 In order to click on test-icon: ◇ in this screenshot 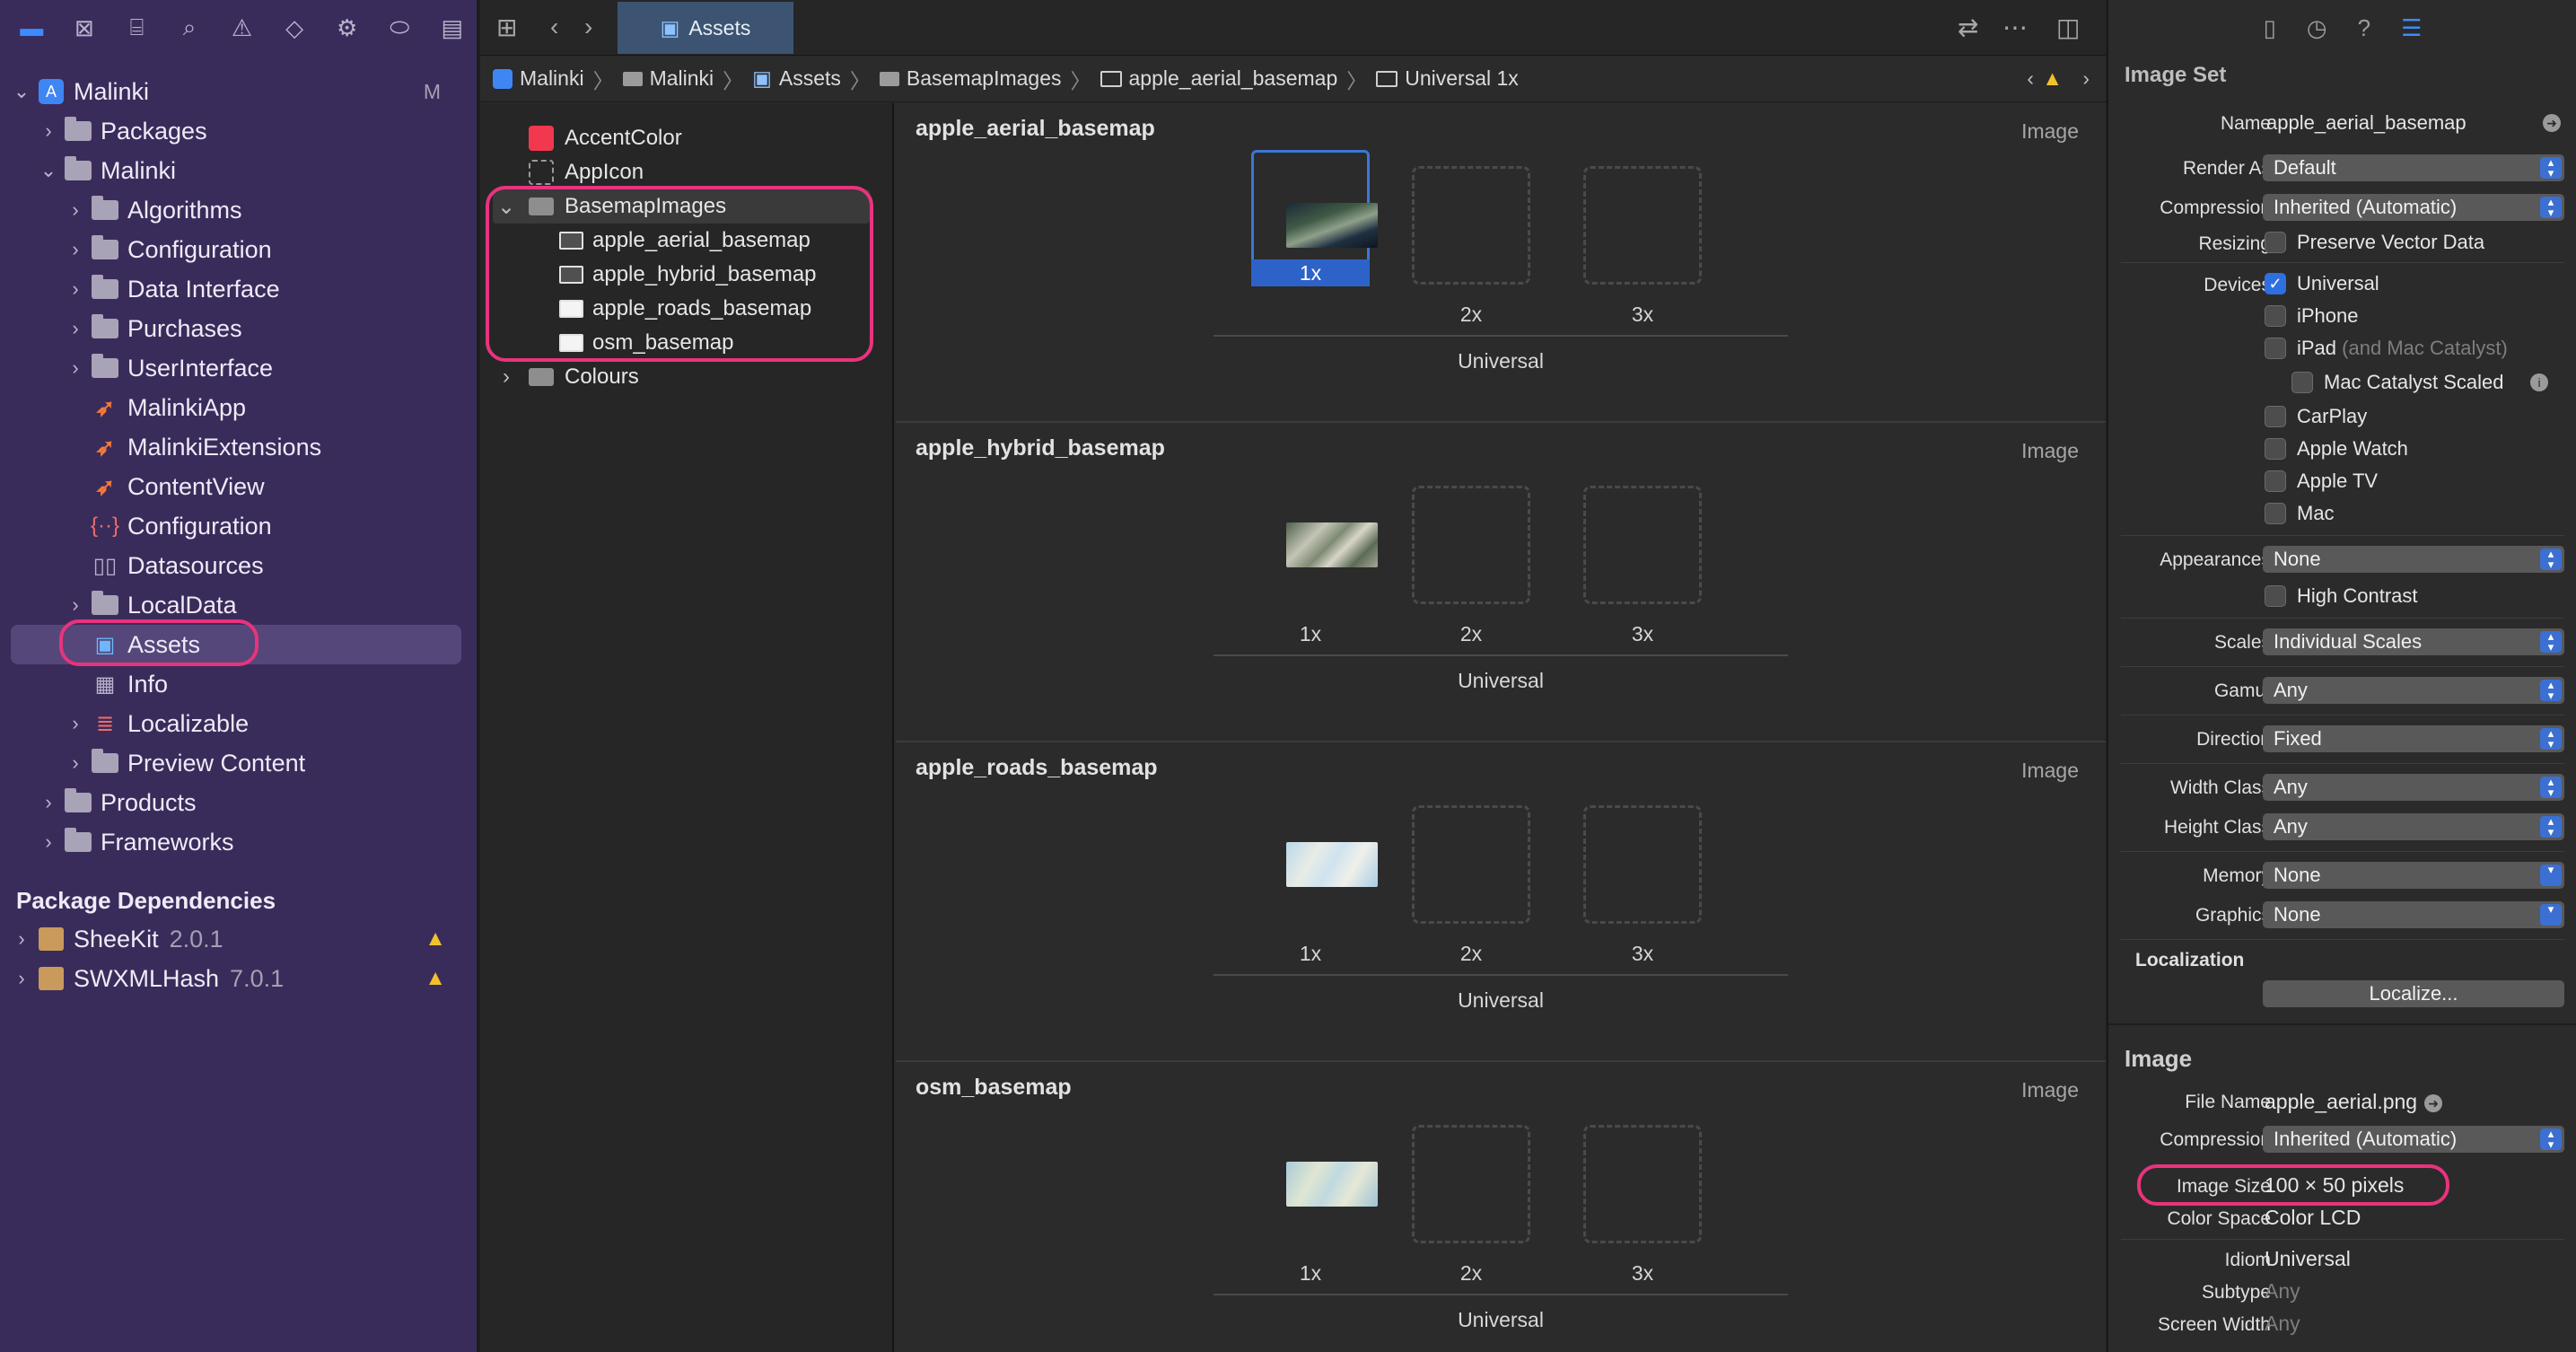, I will do `click(294, 28)`.